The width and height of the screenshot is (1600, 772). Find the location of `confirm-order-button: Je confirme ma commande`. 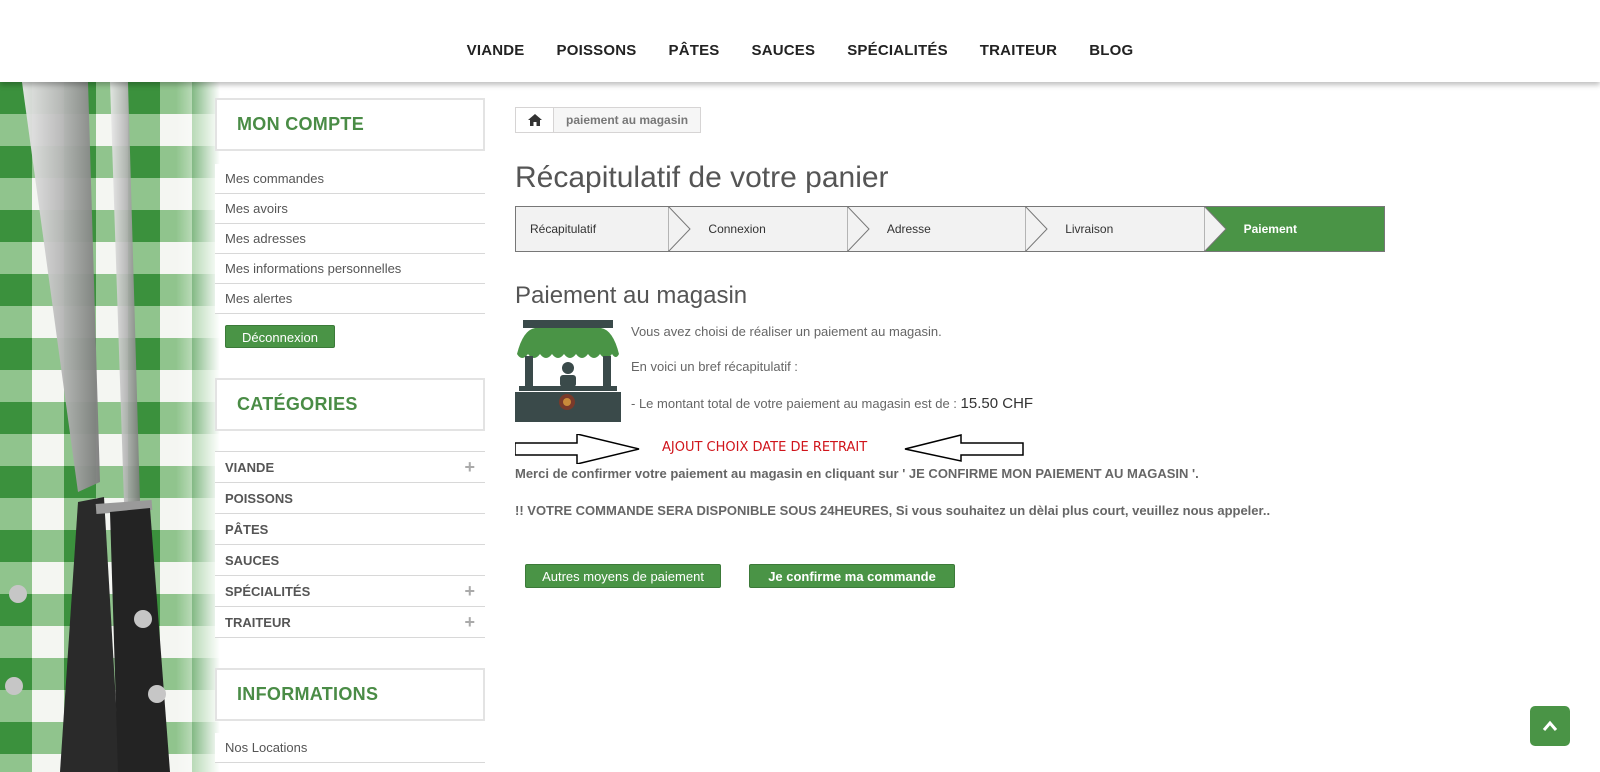

confirm-order-button: Je confirme ma commande is located at coordinates (852, 576).